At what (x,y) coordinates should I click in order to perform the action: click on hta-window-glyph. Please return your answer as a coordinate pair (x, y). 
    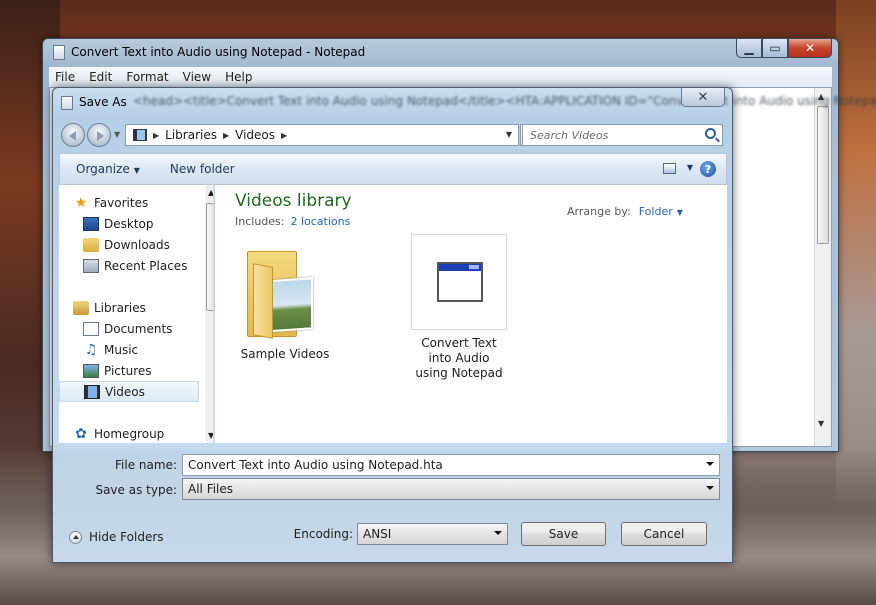
    Looking at the image, I should click on (460, 282).